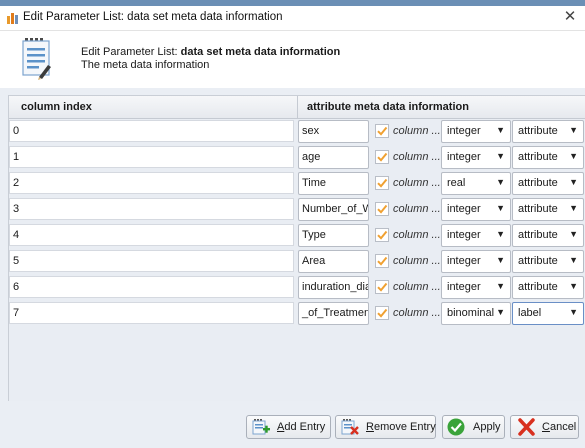  I want to click on cancel-x-icon, so click(526, 427).